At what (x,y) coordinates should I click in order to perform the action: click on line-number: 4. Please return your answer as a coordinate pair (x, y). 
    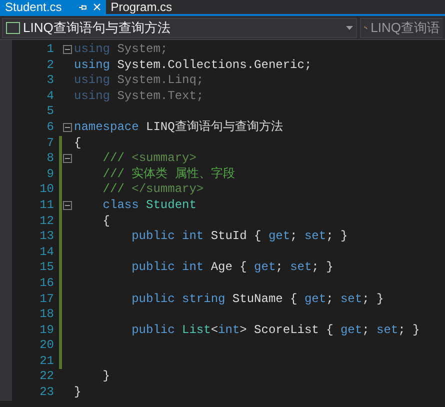
    Looking at the image, I should click on (50, 96).